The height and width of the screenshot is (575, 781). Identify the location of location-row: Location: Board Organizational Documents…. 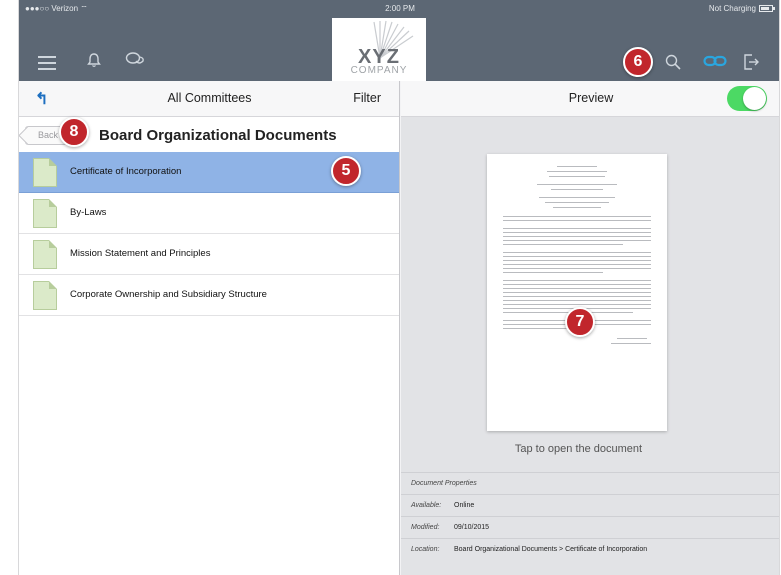
(590, 549).